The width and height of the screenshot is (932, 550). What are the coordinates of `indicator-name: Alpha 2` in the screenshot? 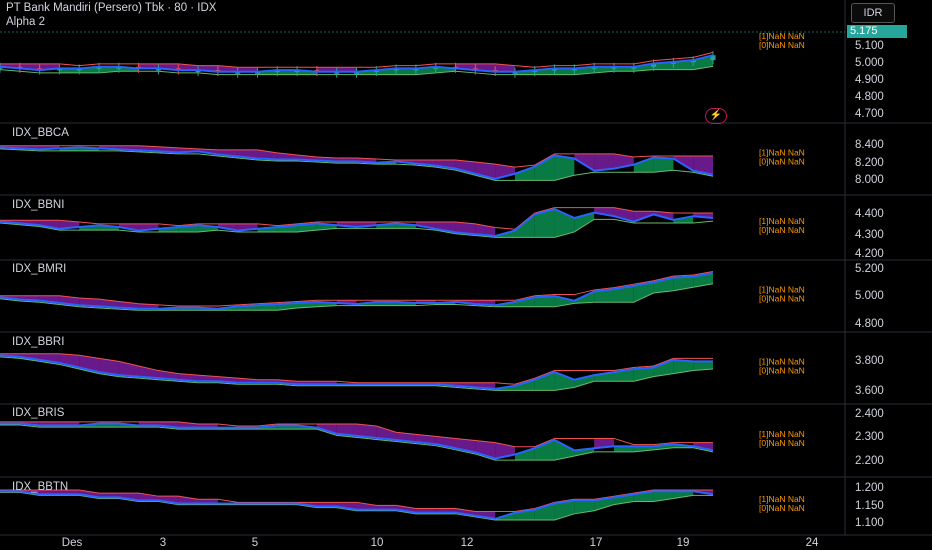 It's located at (26, 22).